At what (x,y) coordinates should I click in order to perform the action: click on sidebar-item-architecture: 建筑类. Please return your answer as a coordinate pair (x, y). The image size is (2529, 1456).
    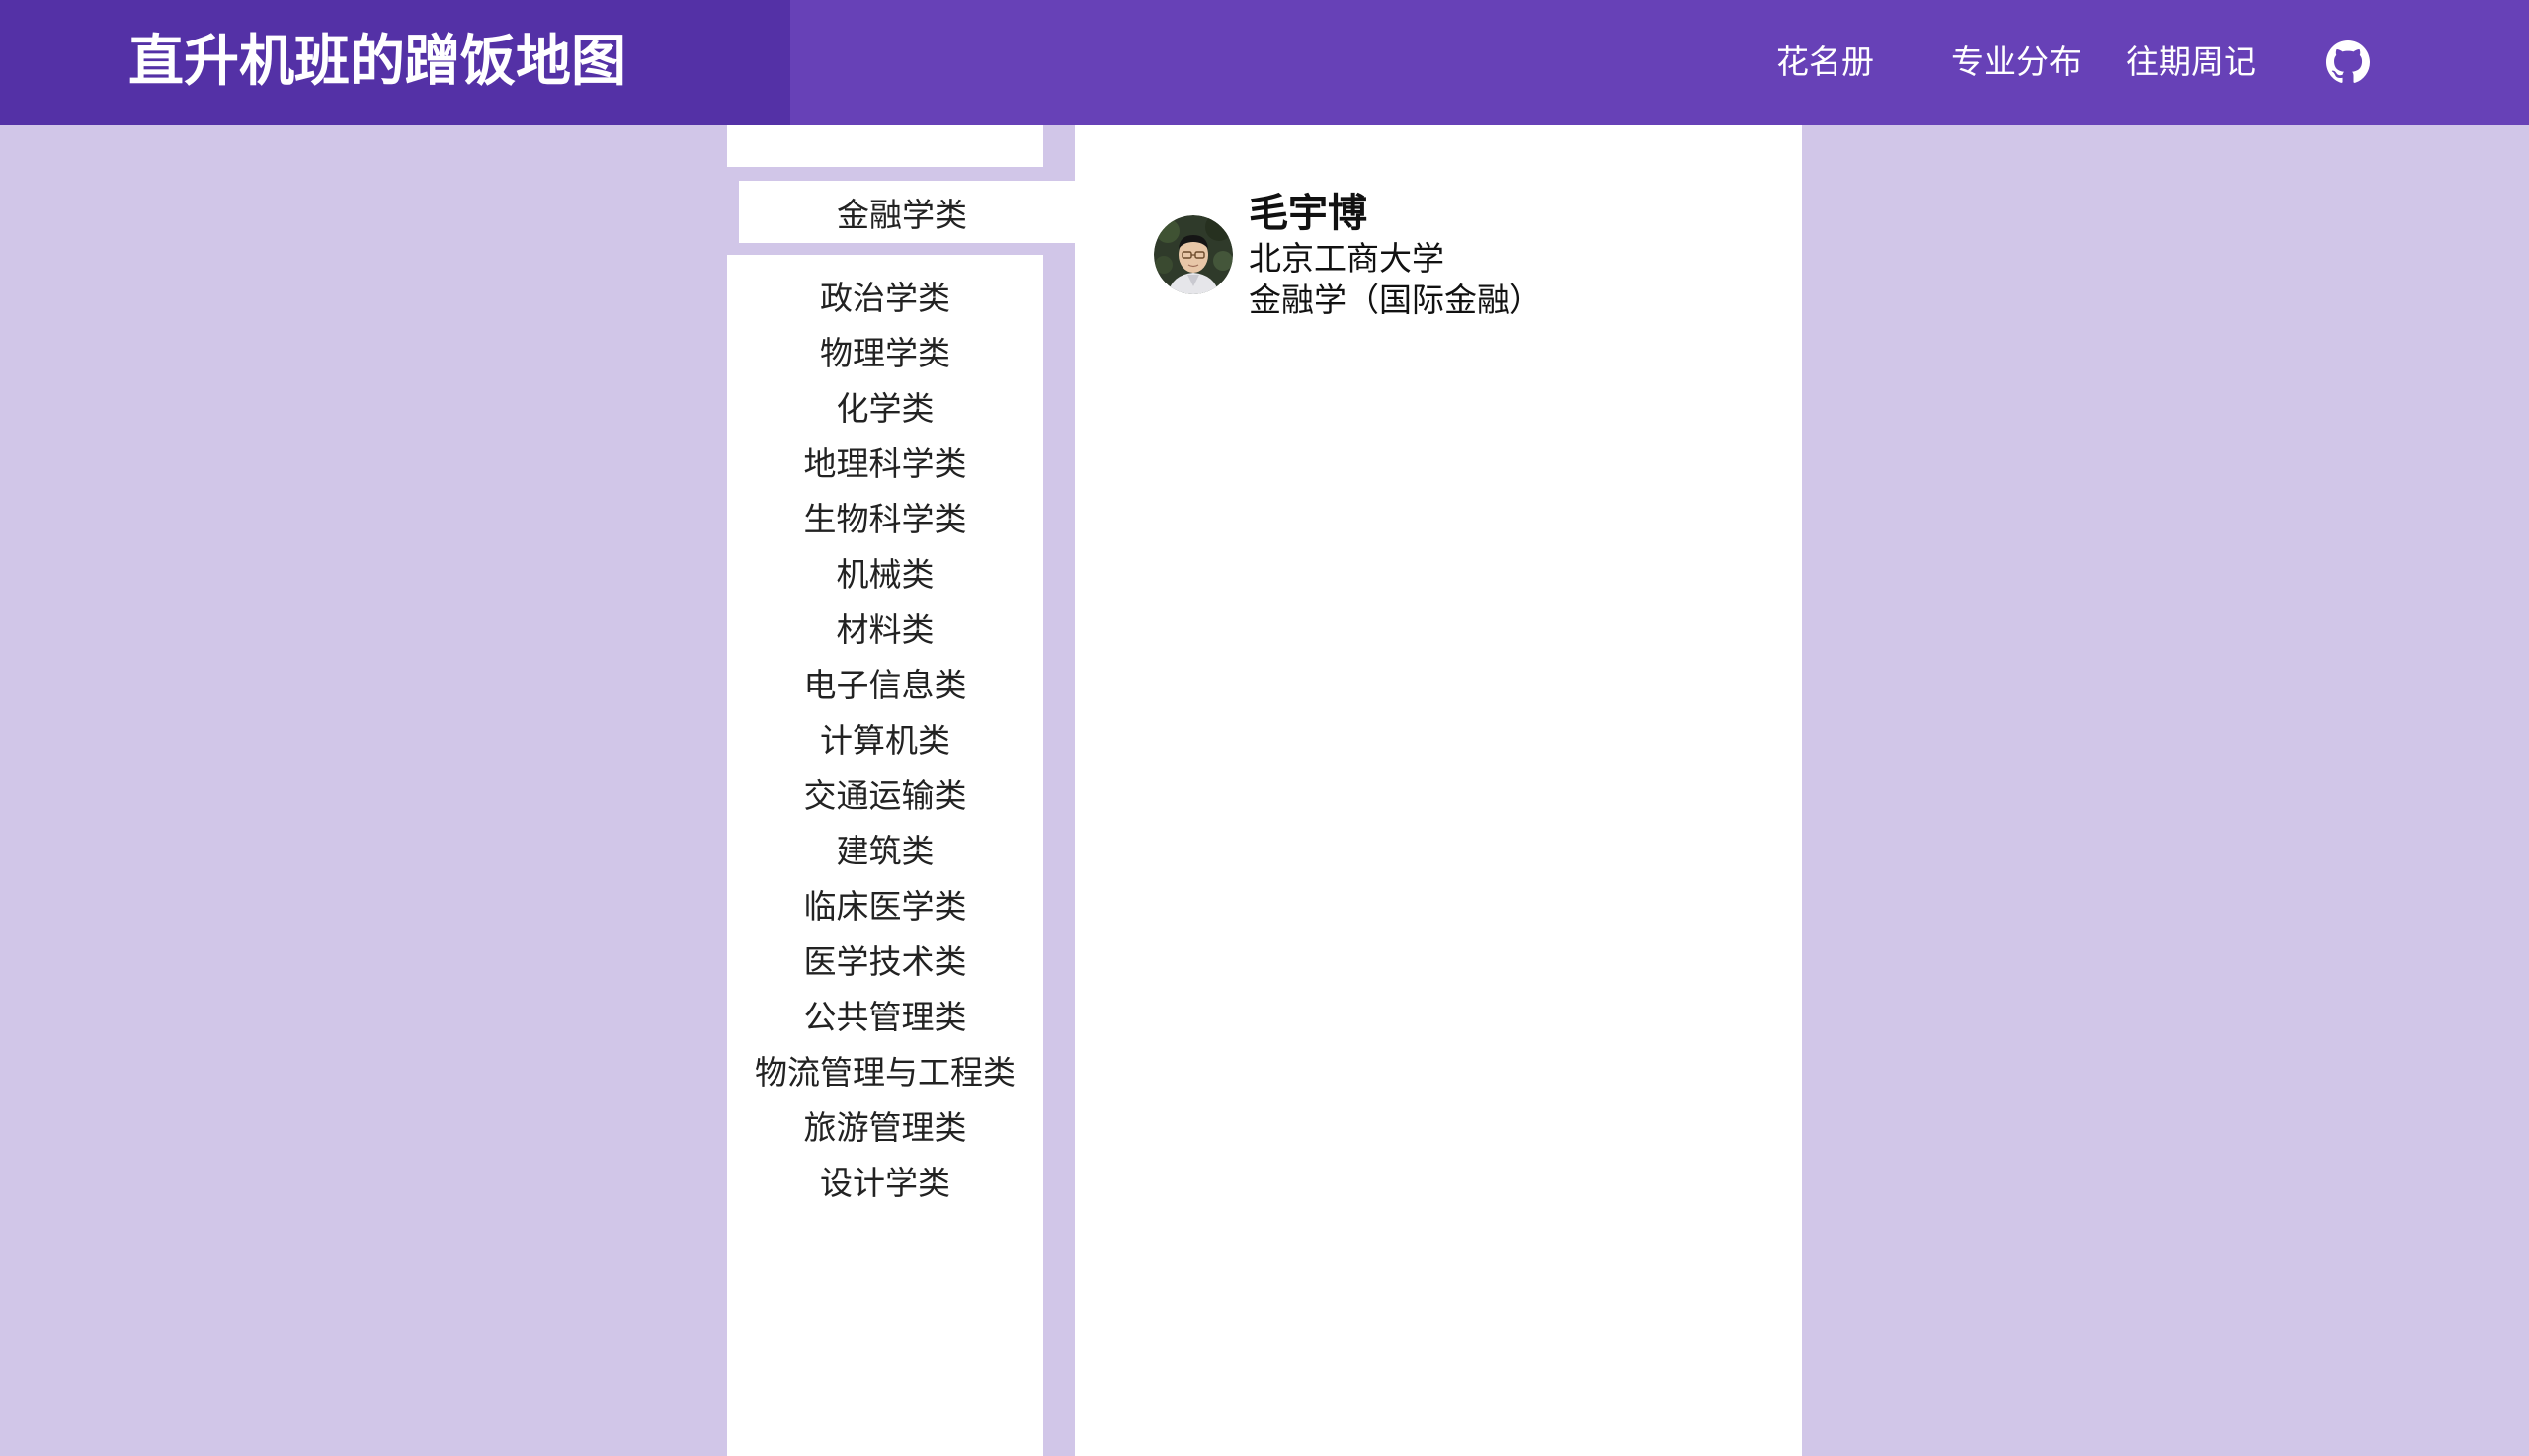
    Looking at the image, I should click on (885, 851).